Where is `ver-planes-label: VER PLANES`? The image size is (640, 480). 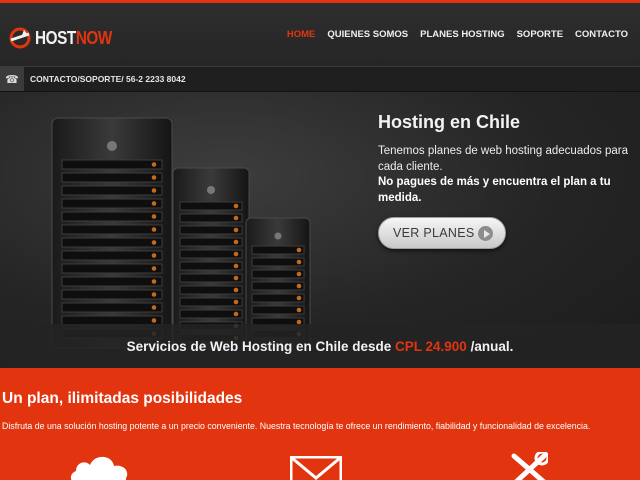 ver-planes-label: VER PLANES is located at coordinates (434, 233).